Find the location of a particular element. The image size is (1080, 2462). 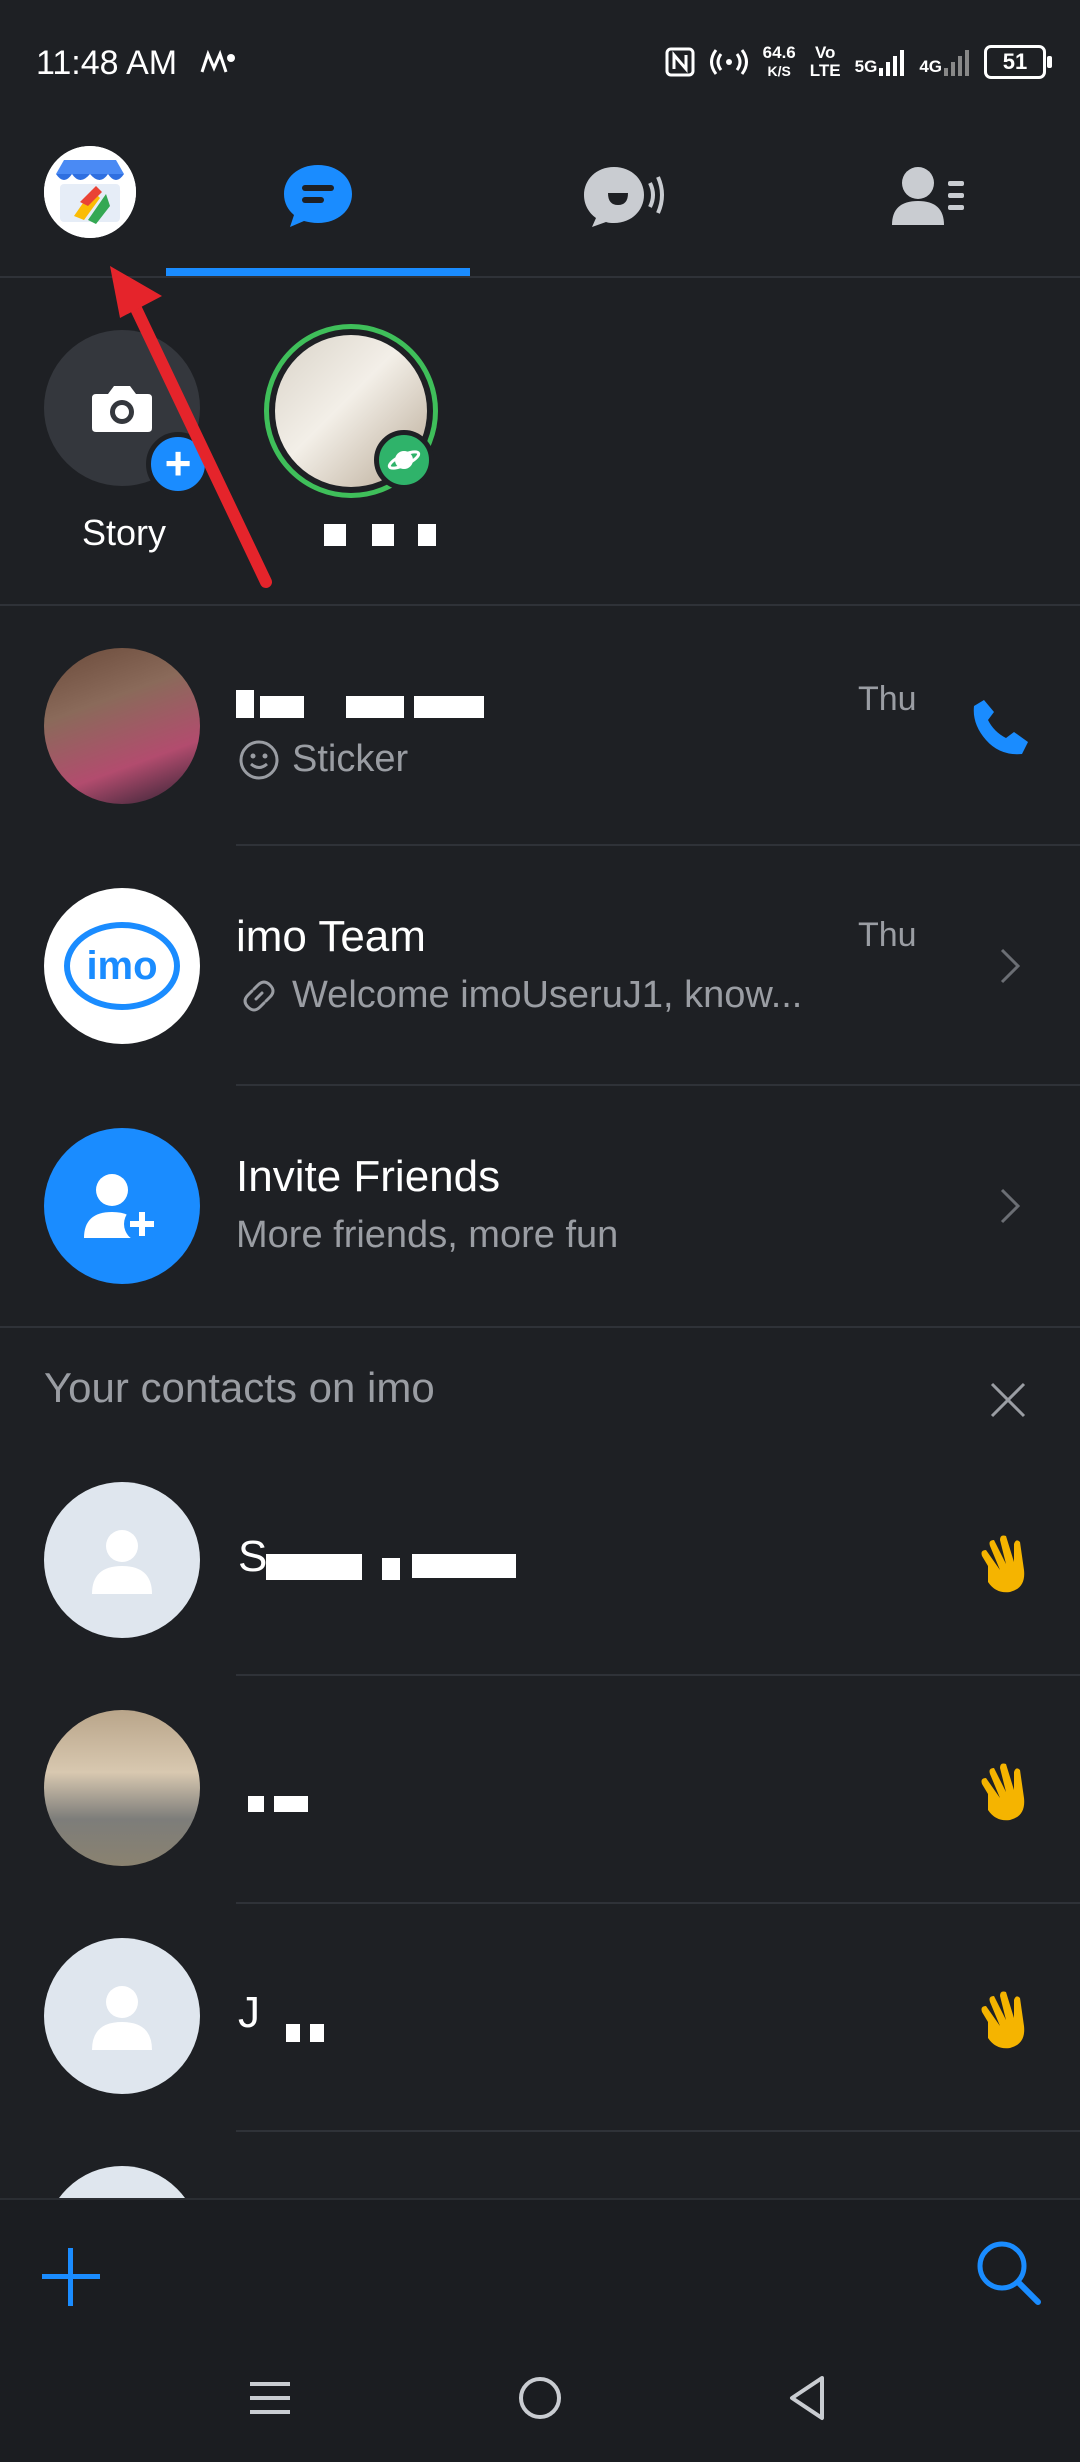

close-contacts-button is located at coordinates (1008, 1402).